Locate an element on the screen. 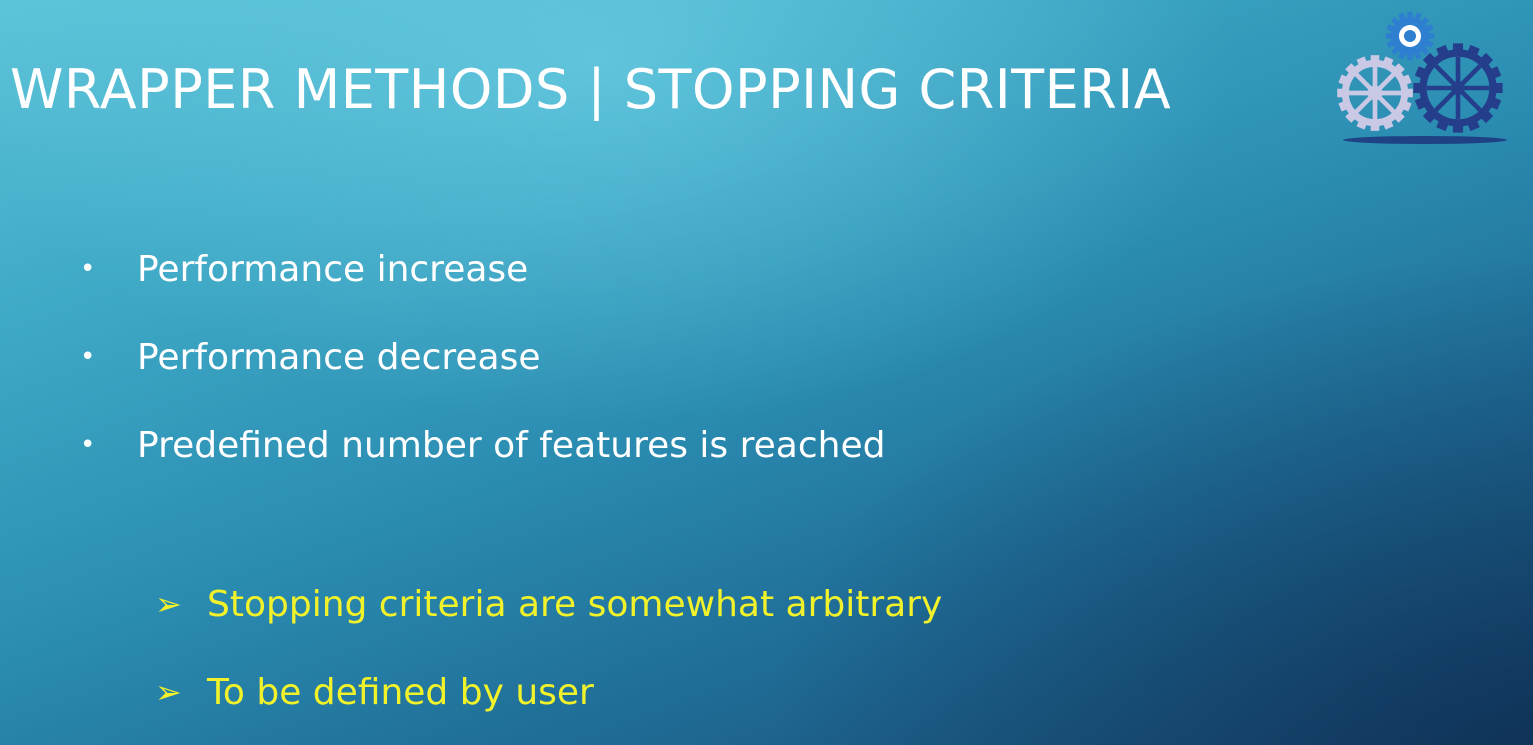 The width and height of the screenshot is (1533, 745). list-item-text: Performance increase is located at coordinates (333, 269).